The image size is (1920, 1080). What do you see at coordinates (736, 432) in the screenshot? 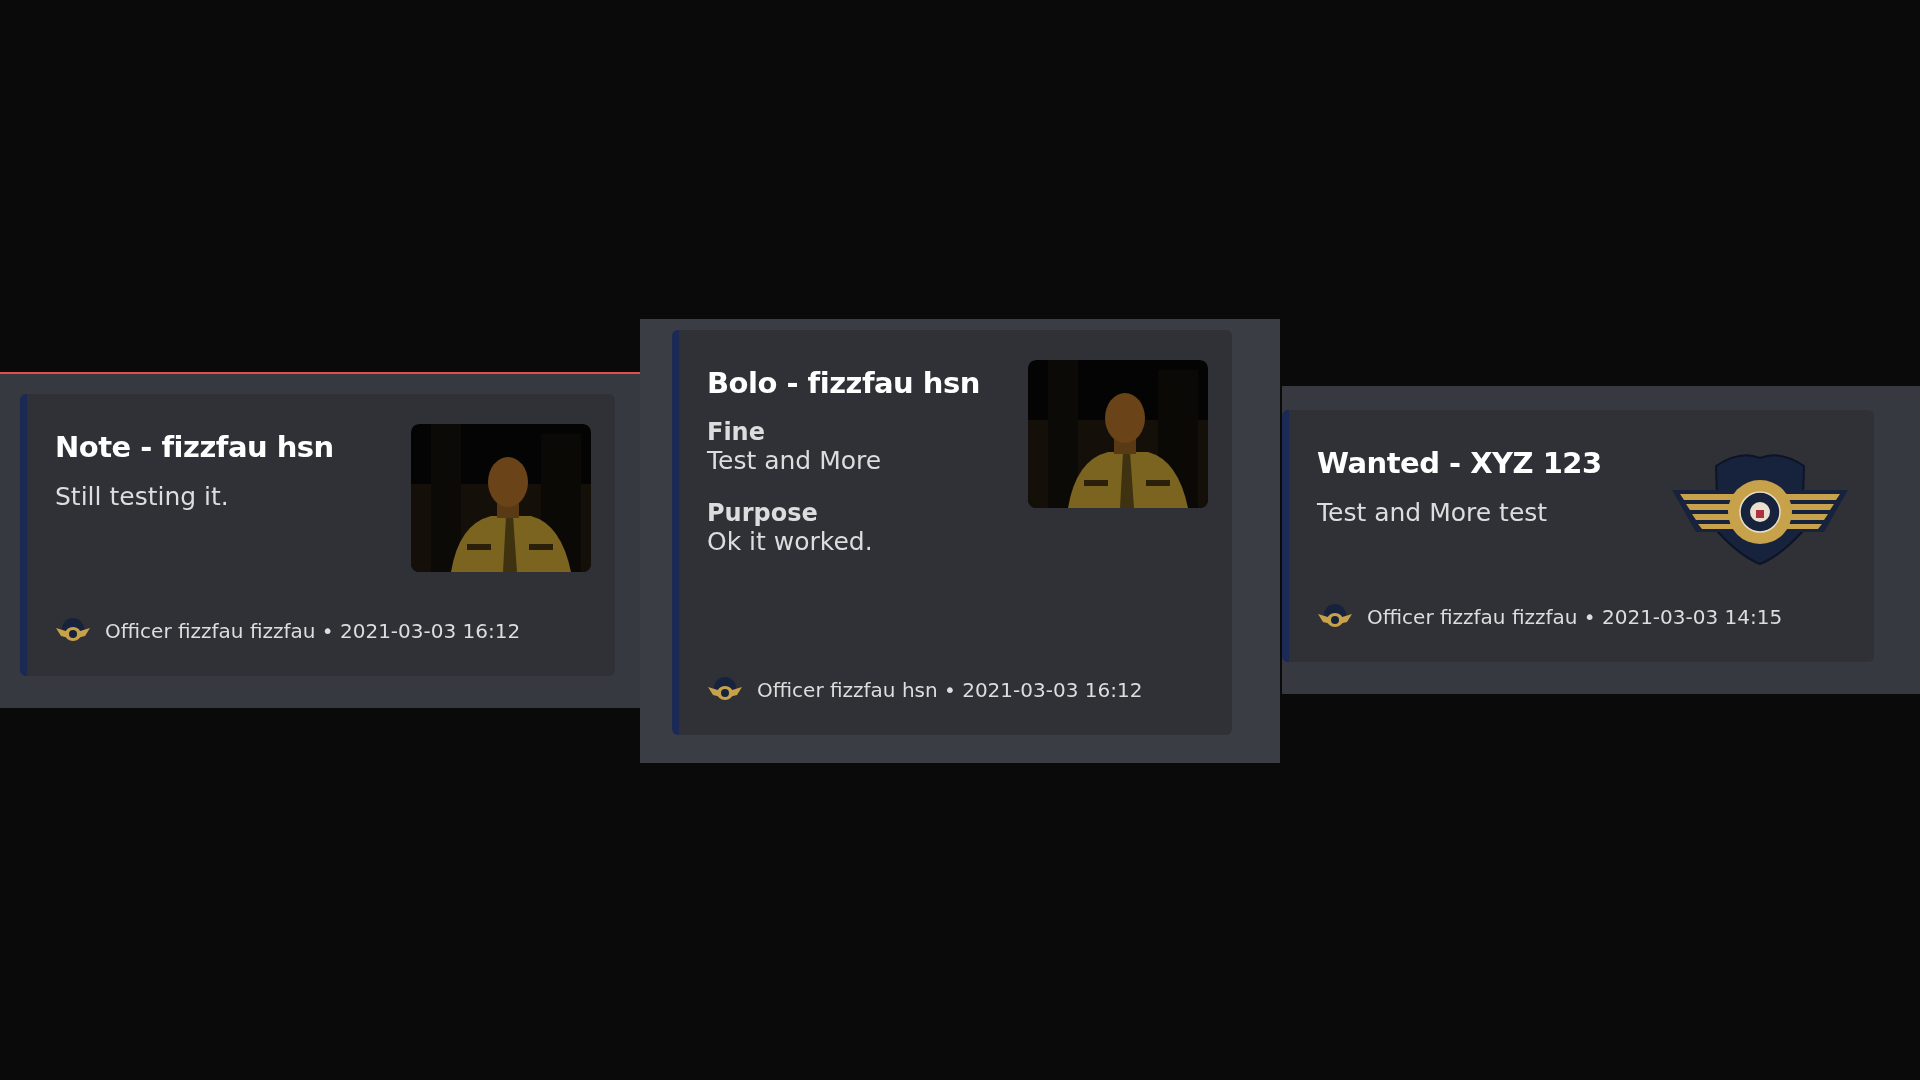
I see `field-name: Fine` at bounding box center [736, 432].